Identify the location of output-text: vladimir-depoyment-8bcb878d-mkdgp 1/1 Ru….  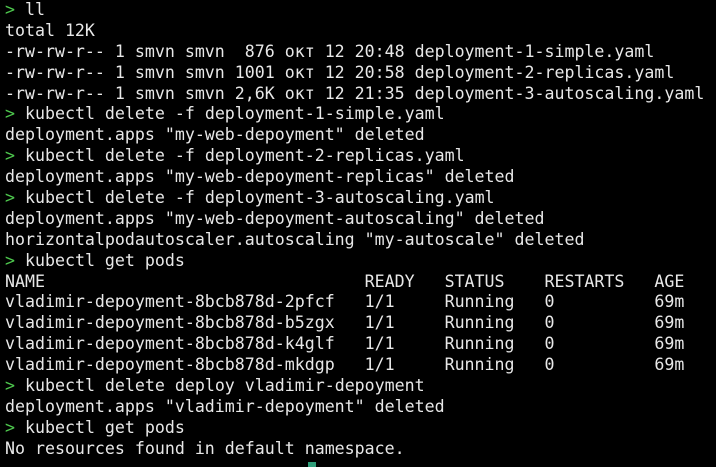
(345, 365).